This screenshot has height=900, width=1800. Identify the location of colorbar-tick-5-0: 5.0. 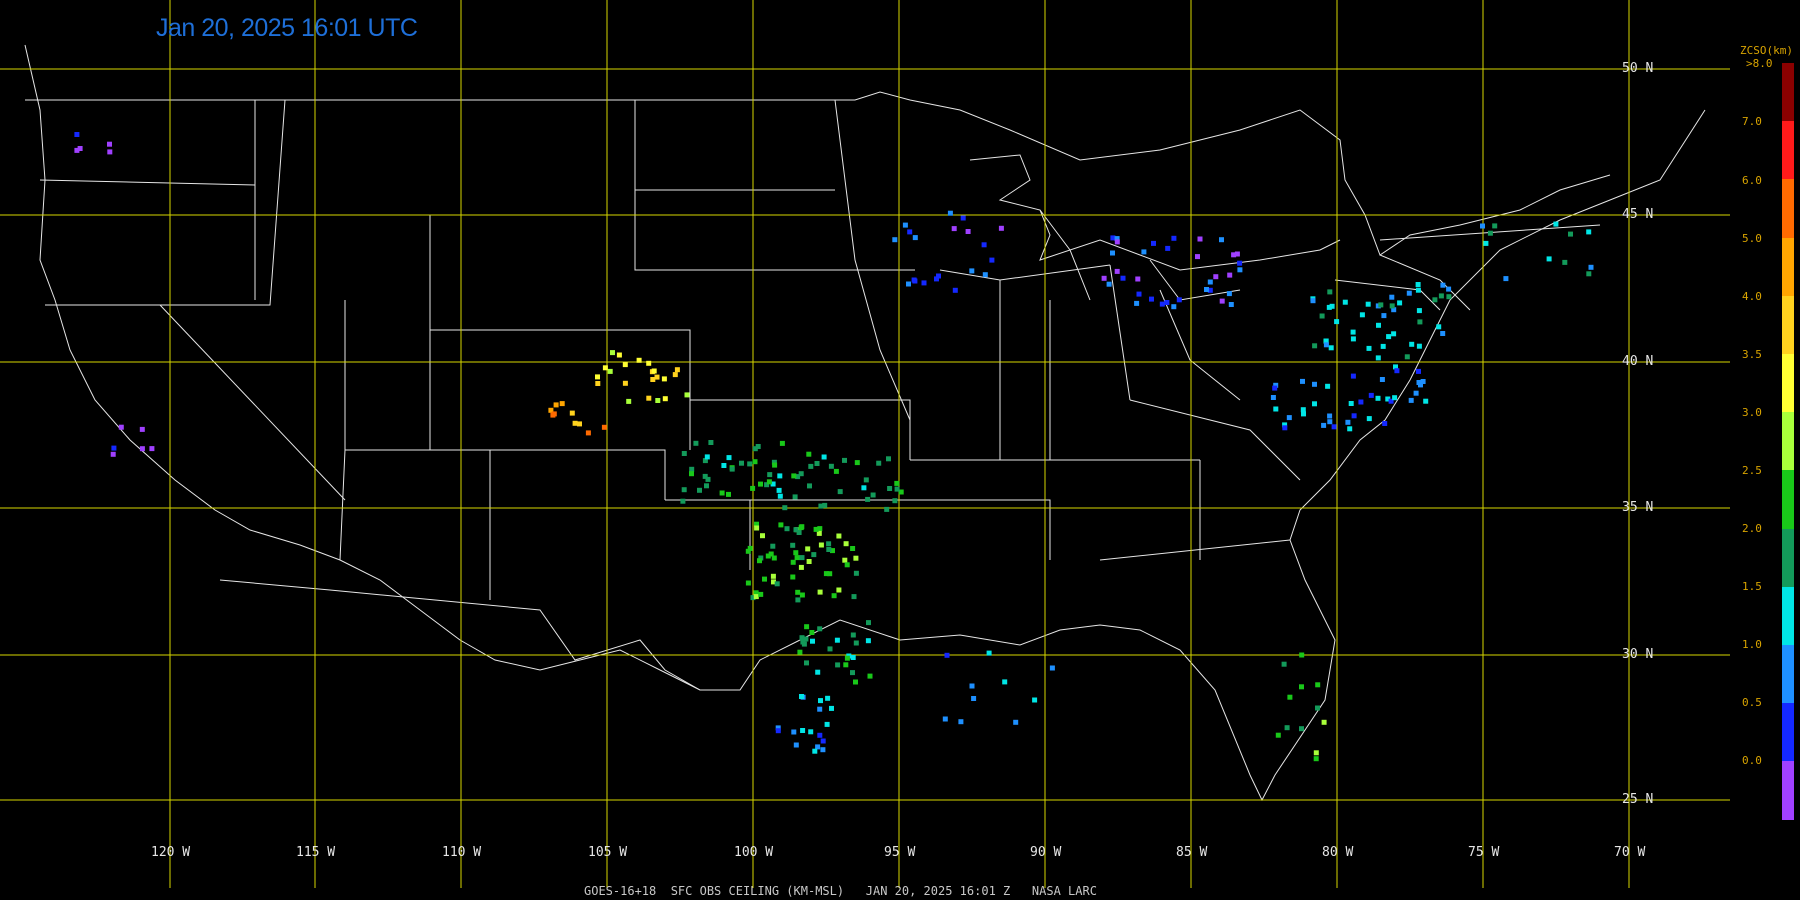
(1752, 238).